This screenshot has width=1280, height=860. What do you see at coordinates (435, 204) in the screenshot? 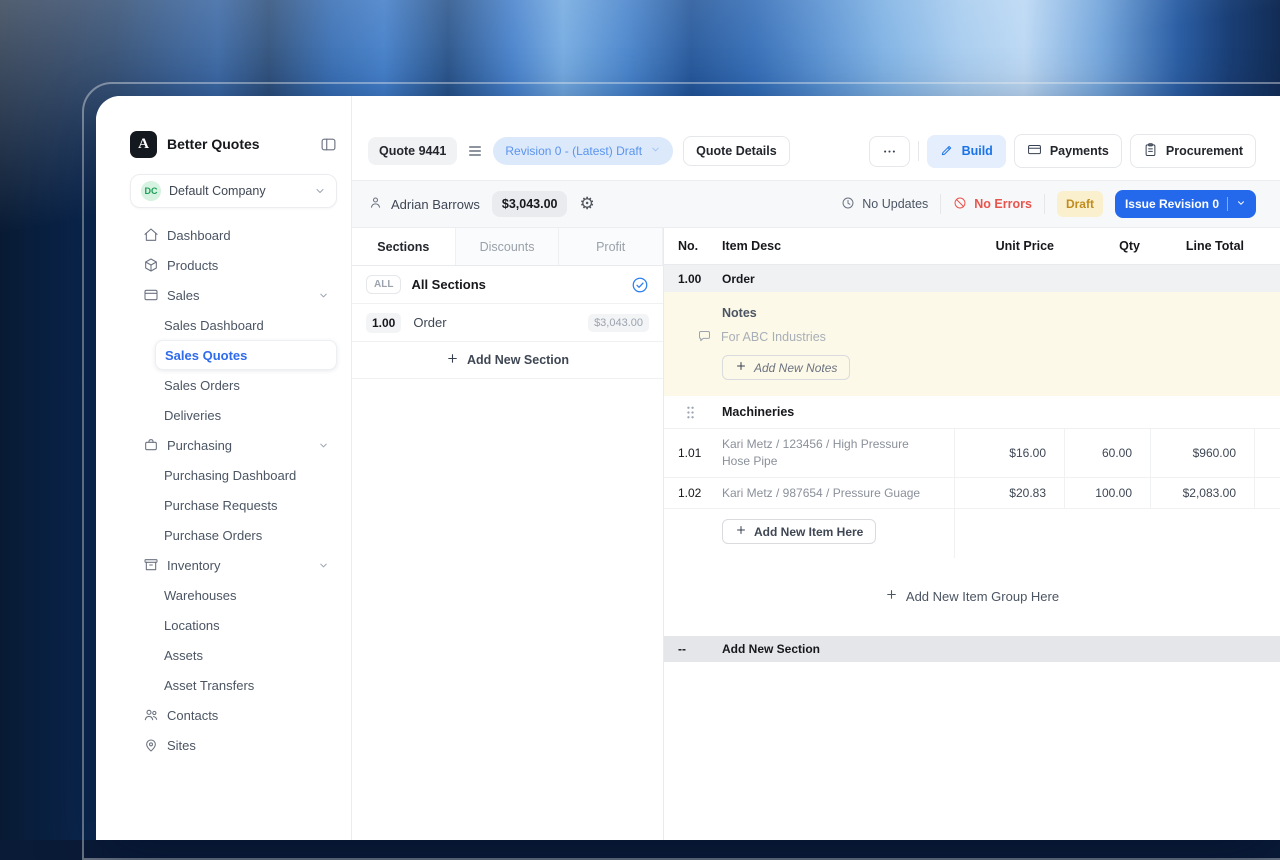
I see `owner-name: Adrian Barrows` at bounding box center [435, 204].